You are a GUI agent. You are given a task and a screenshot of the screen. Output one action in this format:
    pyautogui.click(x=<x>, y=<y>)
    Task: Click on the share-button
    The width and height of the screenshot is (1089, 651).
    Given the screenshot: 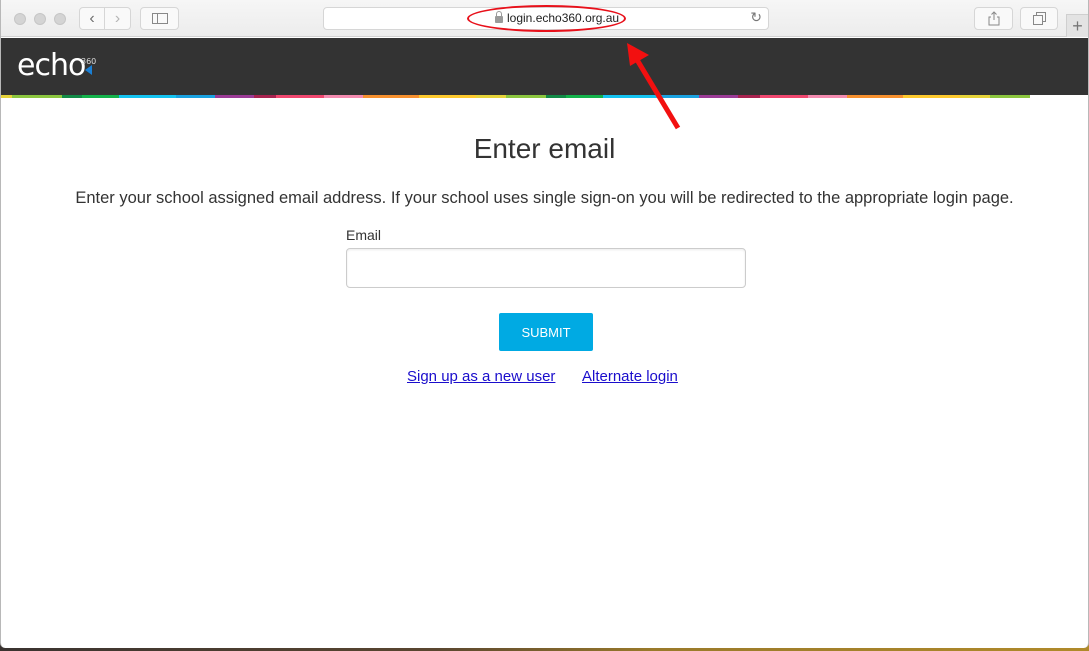 What is the action you would take?
    pyautogui.click(x=993, y=18)
    